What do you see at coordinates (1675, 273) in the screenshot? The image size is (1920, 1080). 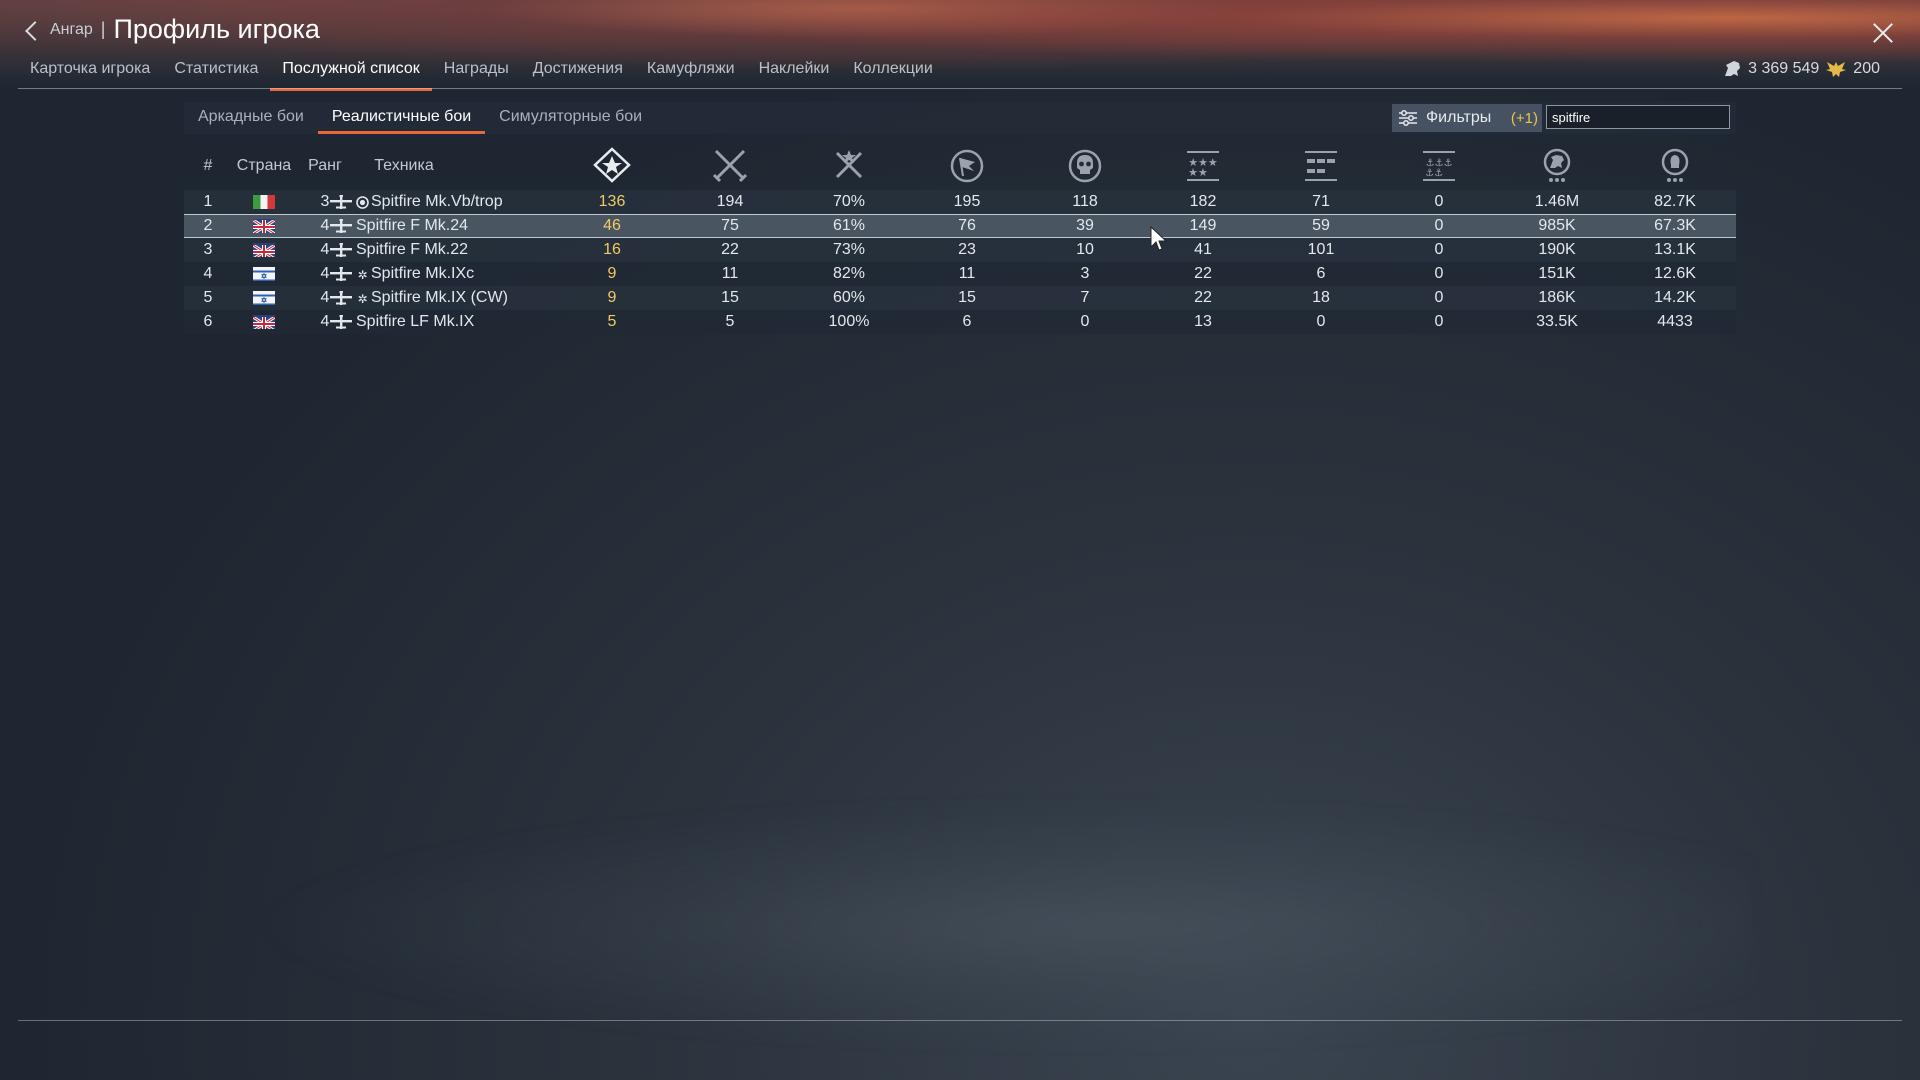 I see `cell-research: 12.6K` at bounding box center [1675, 273].